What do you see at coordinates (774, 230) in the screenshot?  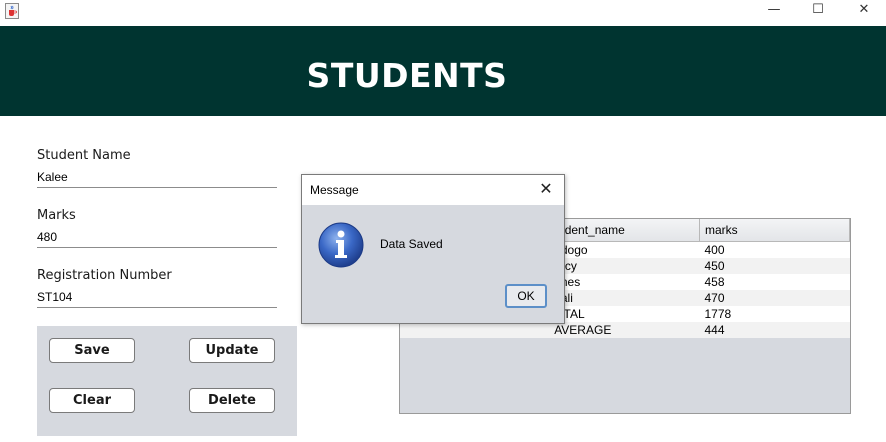 I see `column-header-marks: marks` at bounding box center [774, 230].